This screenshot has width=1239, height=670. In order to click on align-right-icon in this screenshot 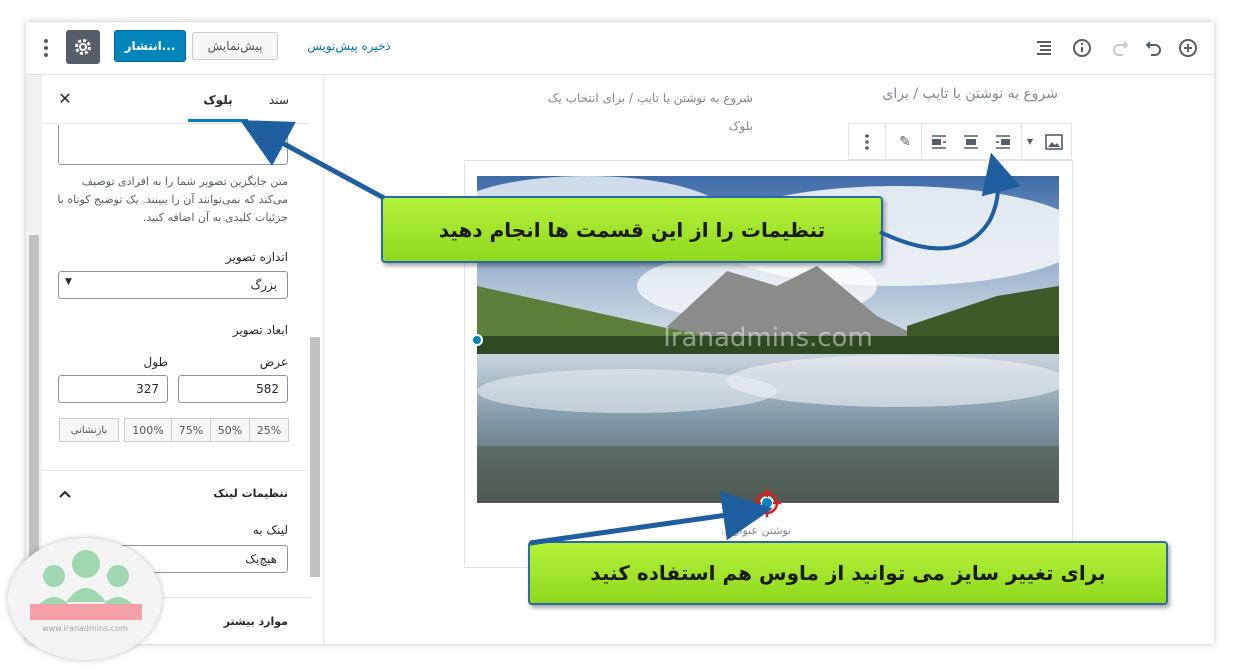, I will do `click(1003, 141)`.